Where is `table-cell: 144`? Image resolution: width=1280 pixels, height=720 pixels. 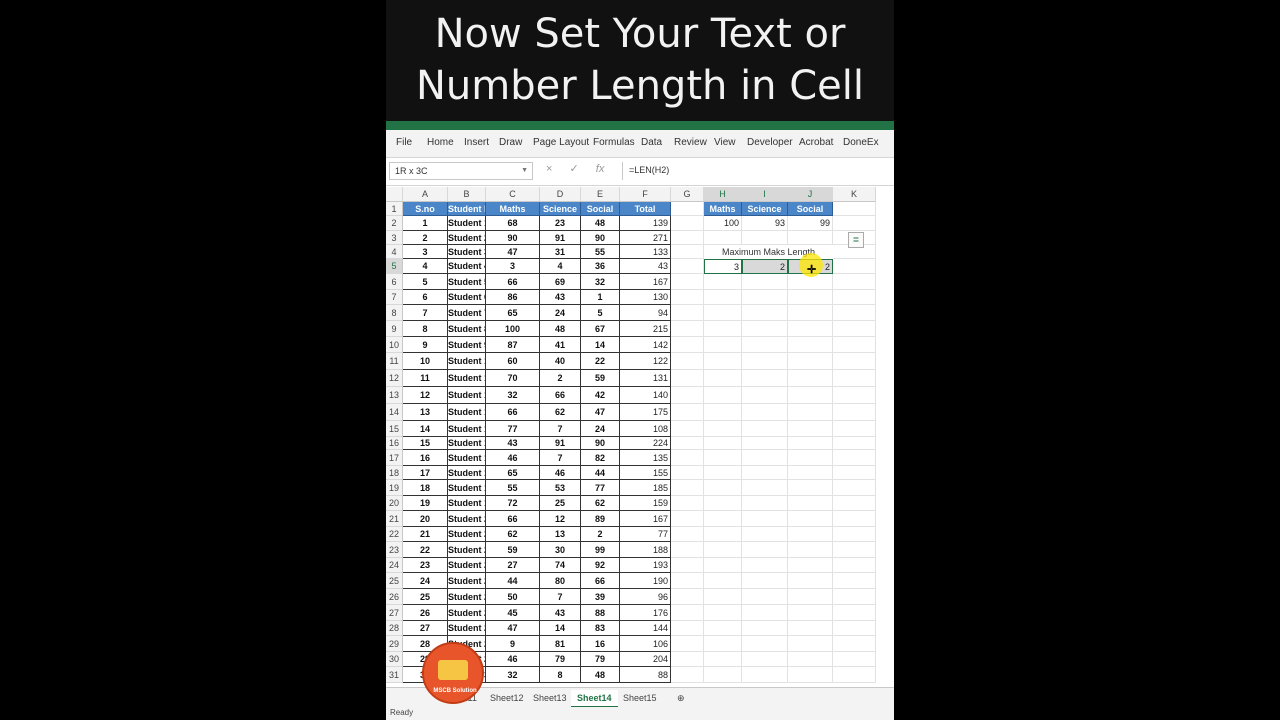
table-cell: 144 is located at coordinates (645, 628).